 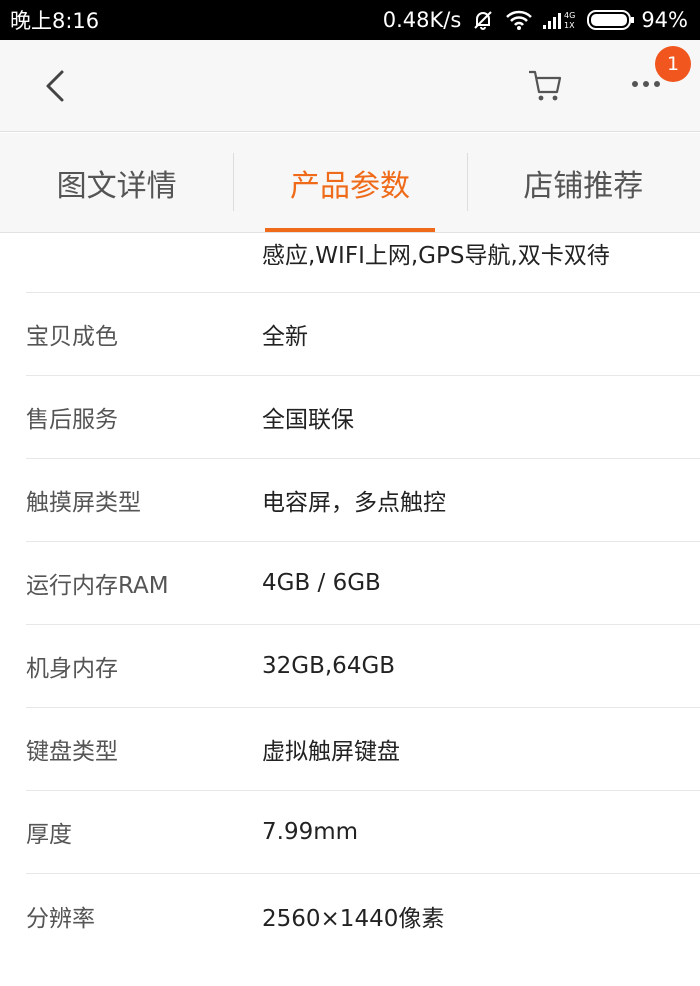 I want to click on tab-parameters: 产品参数, so click(x=349, y=182).